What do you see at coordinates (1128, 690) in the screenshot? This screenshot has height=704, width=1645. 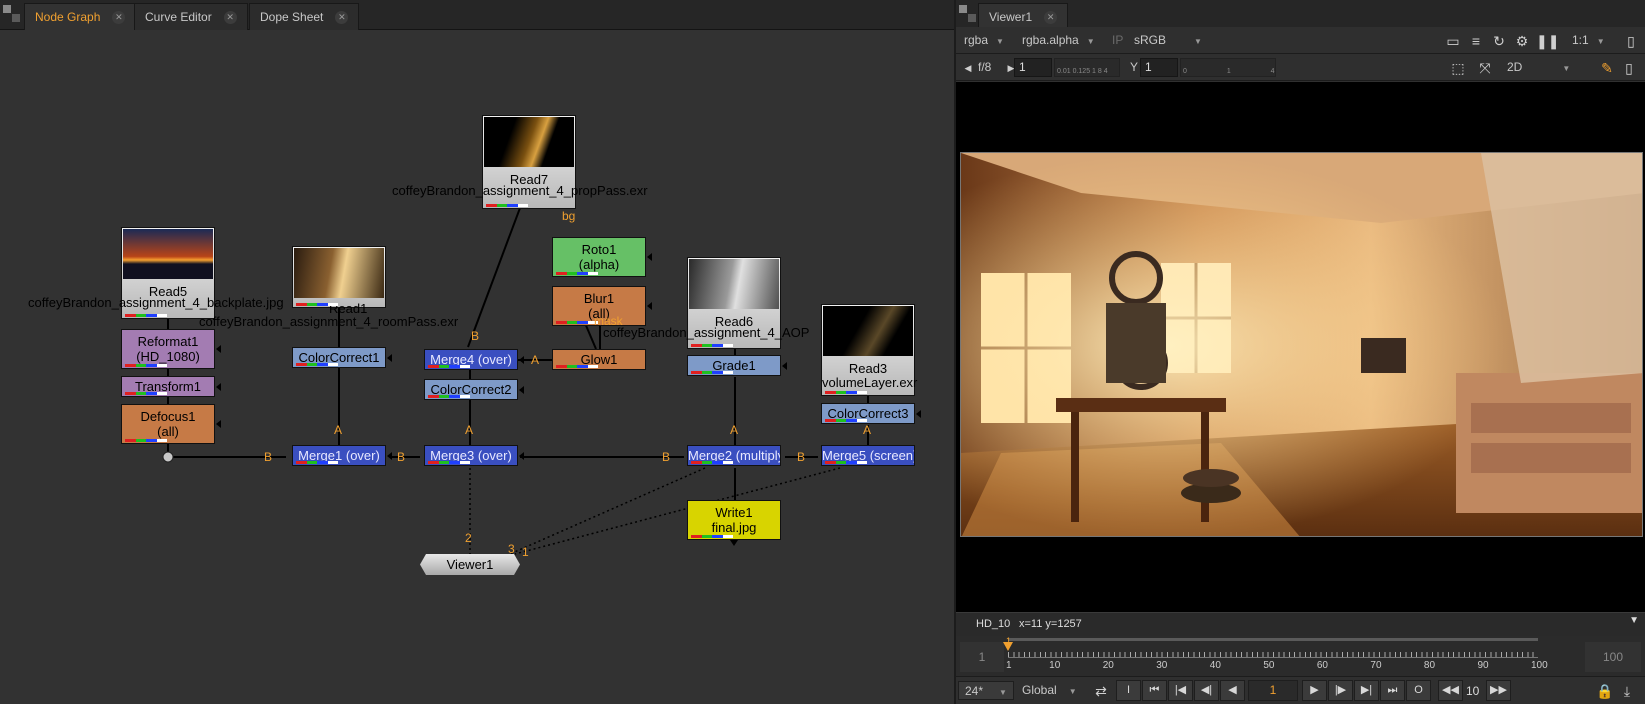 I see `set-in-button: I` at bounding box center [1128, 690].